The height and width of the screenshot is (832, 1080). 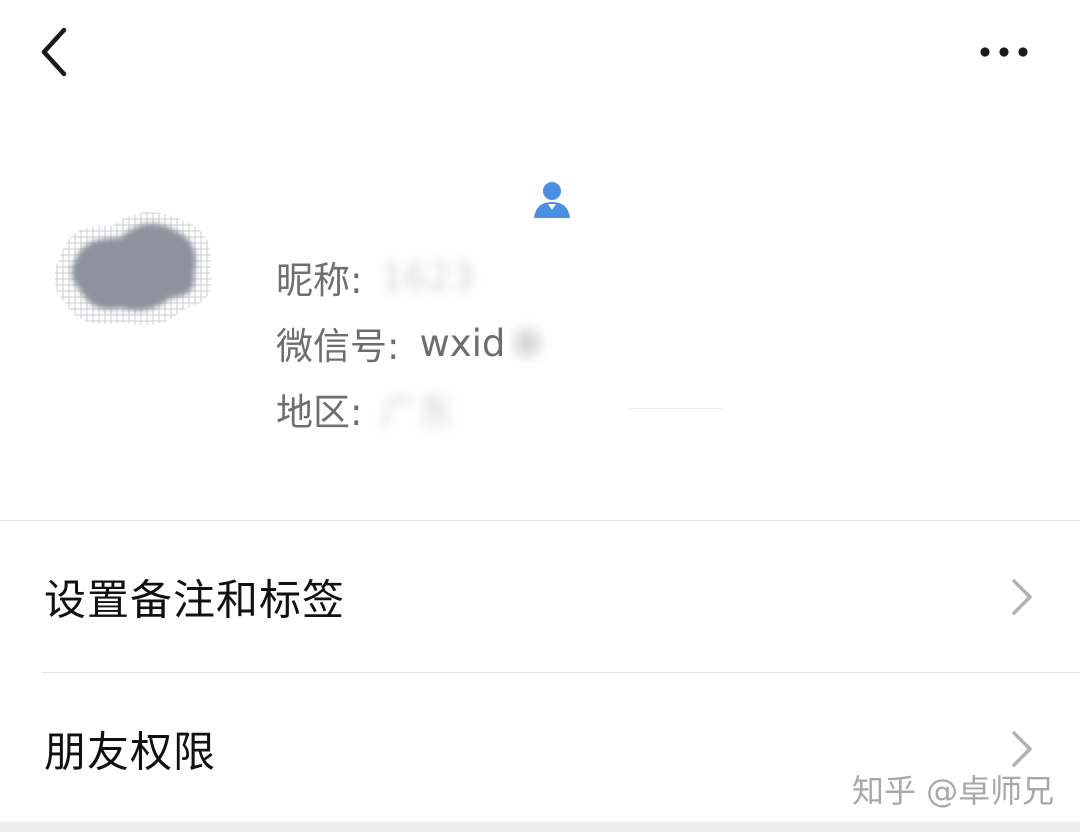 I want to click on more-button, so click(x=1005, y=52).